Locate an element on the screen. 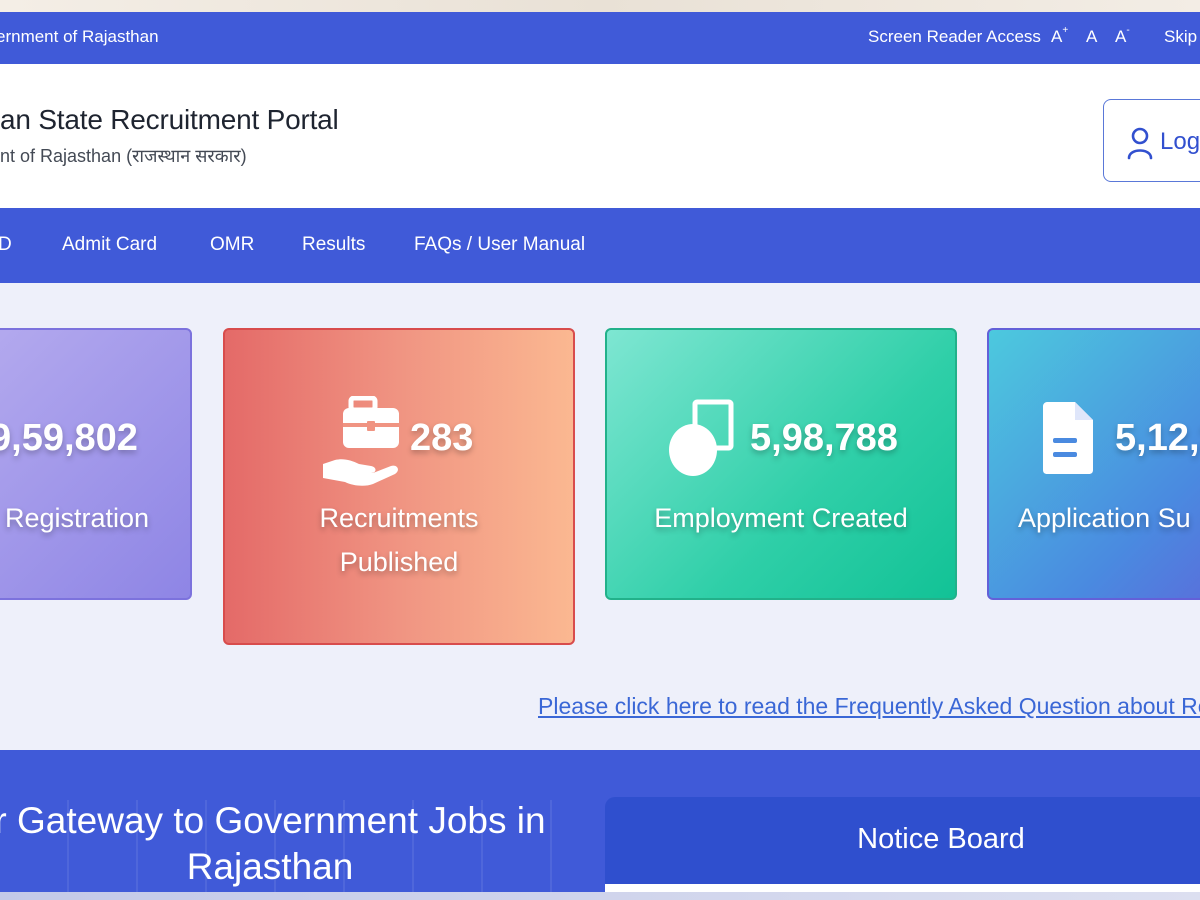 Image resolution: width=1200 pixels, height=900 pixels. login-button: Log is located at coordinates (1151, 140).